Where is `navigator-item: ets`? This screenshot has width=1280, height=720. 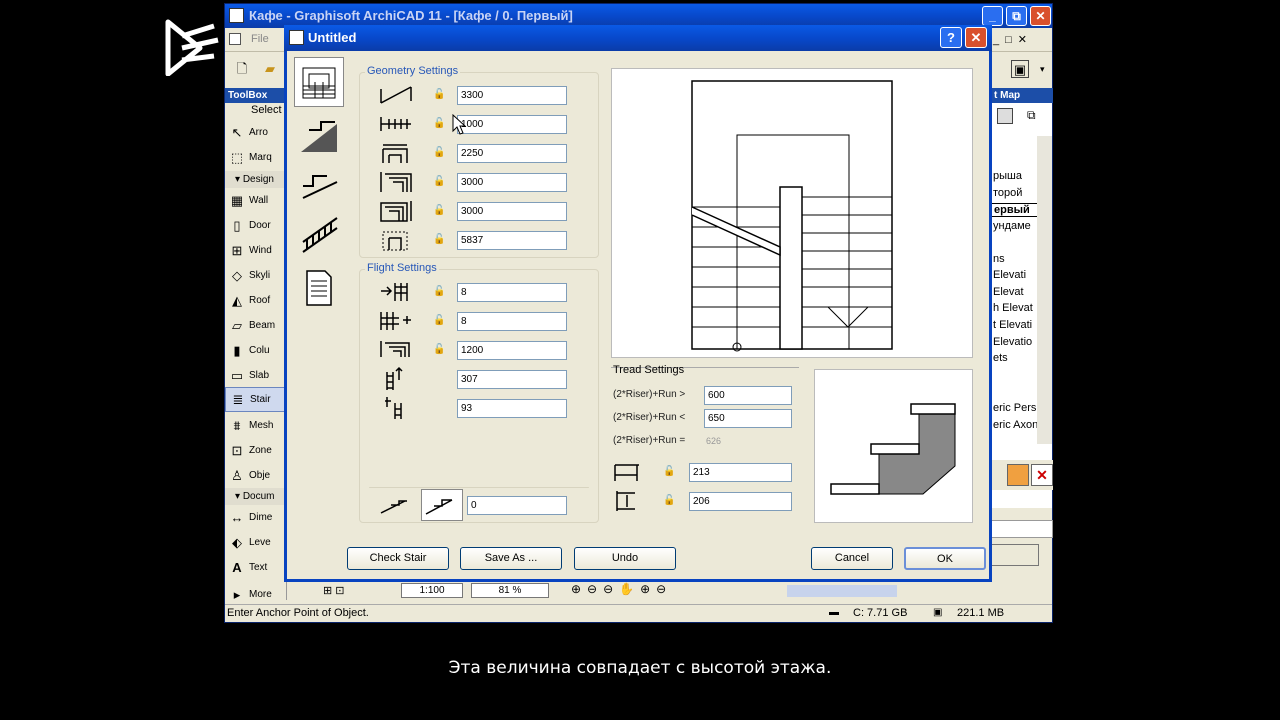 navigator-item: ets is located at coordinates (1015, 358).